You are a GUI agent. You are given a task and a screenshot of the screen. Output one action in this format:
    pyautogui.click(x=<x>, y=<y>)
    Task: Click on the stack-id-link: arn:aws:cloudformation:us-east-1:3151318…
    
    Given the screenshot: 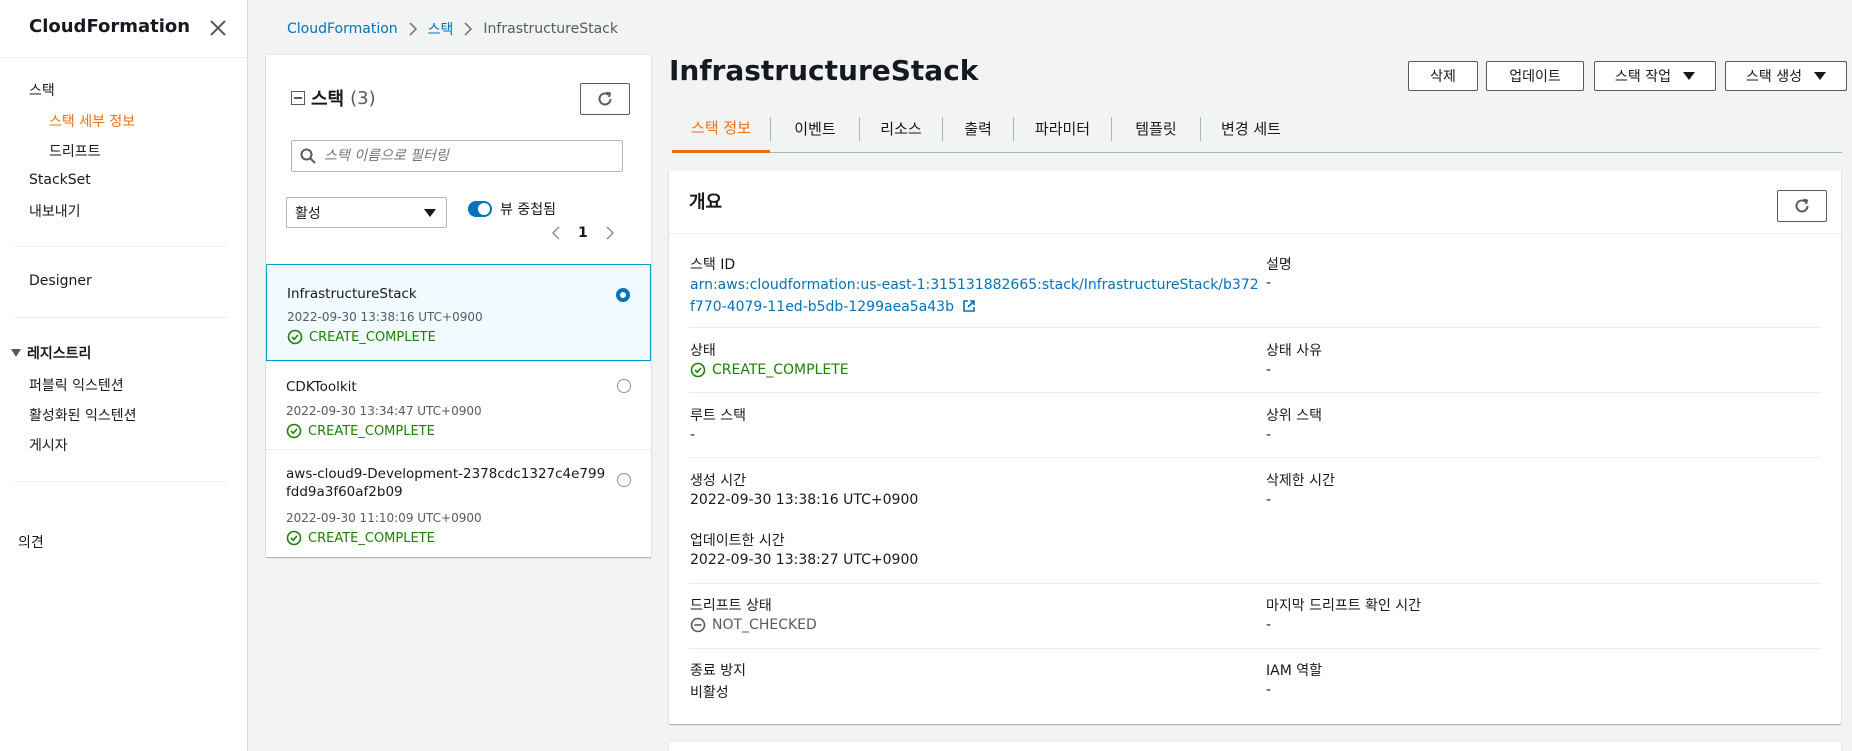 What is the action you would take?
    pyautogui.click(x=975, y=296)
    